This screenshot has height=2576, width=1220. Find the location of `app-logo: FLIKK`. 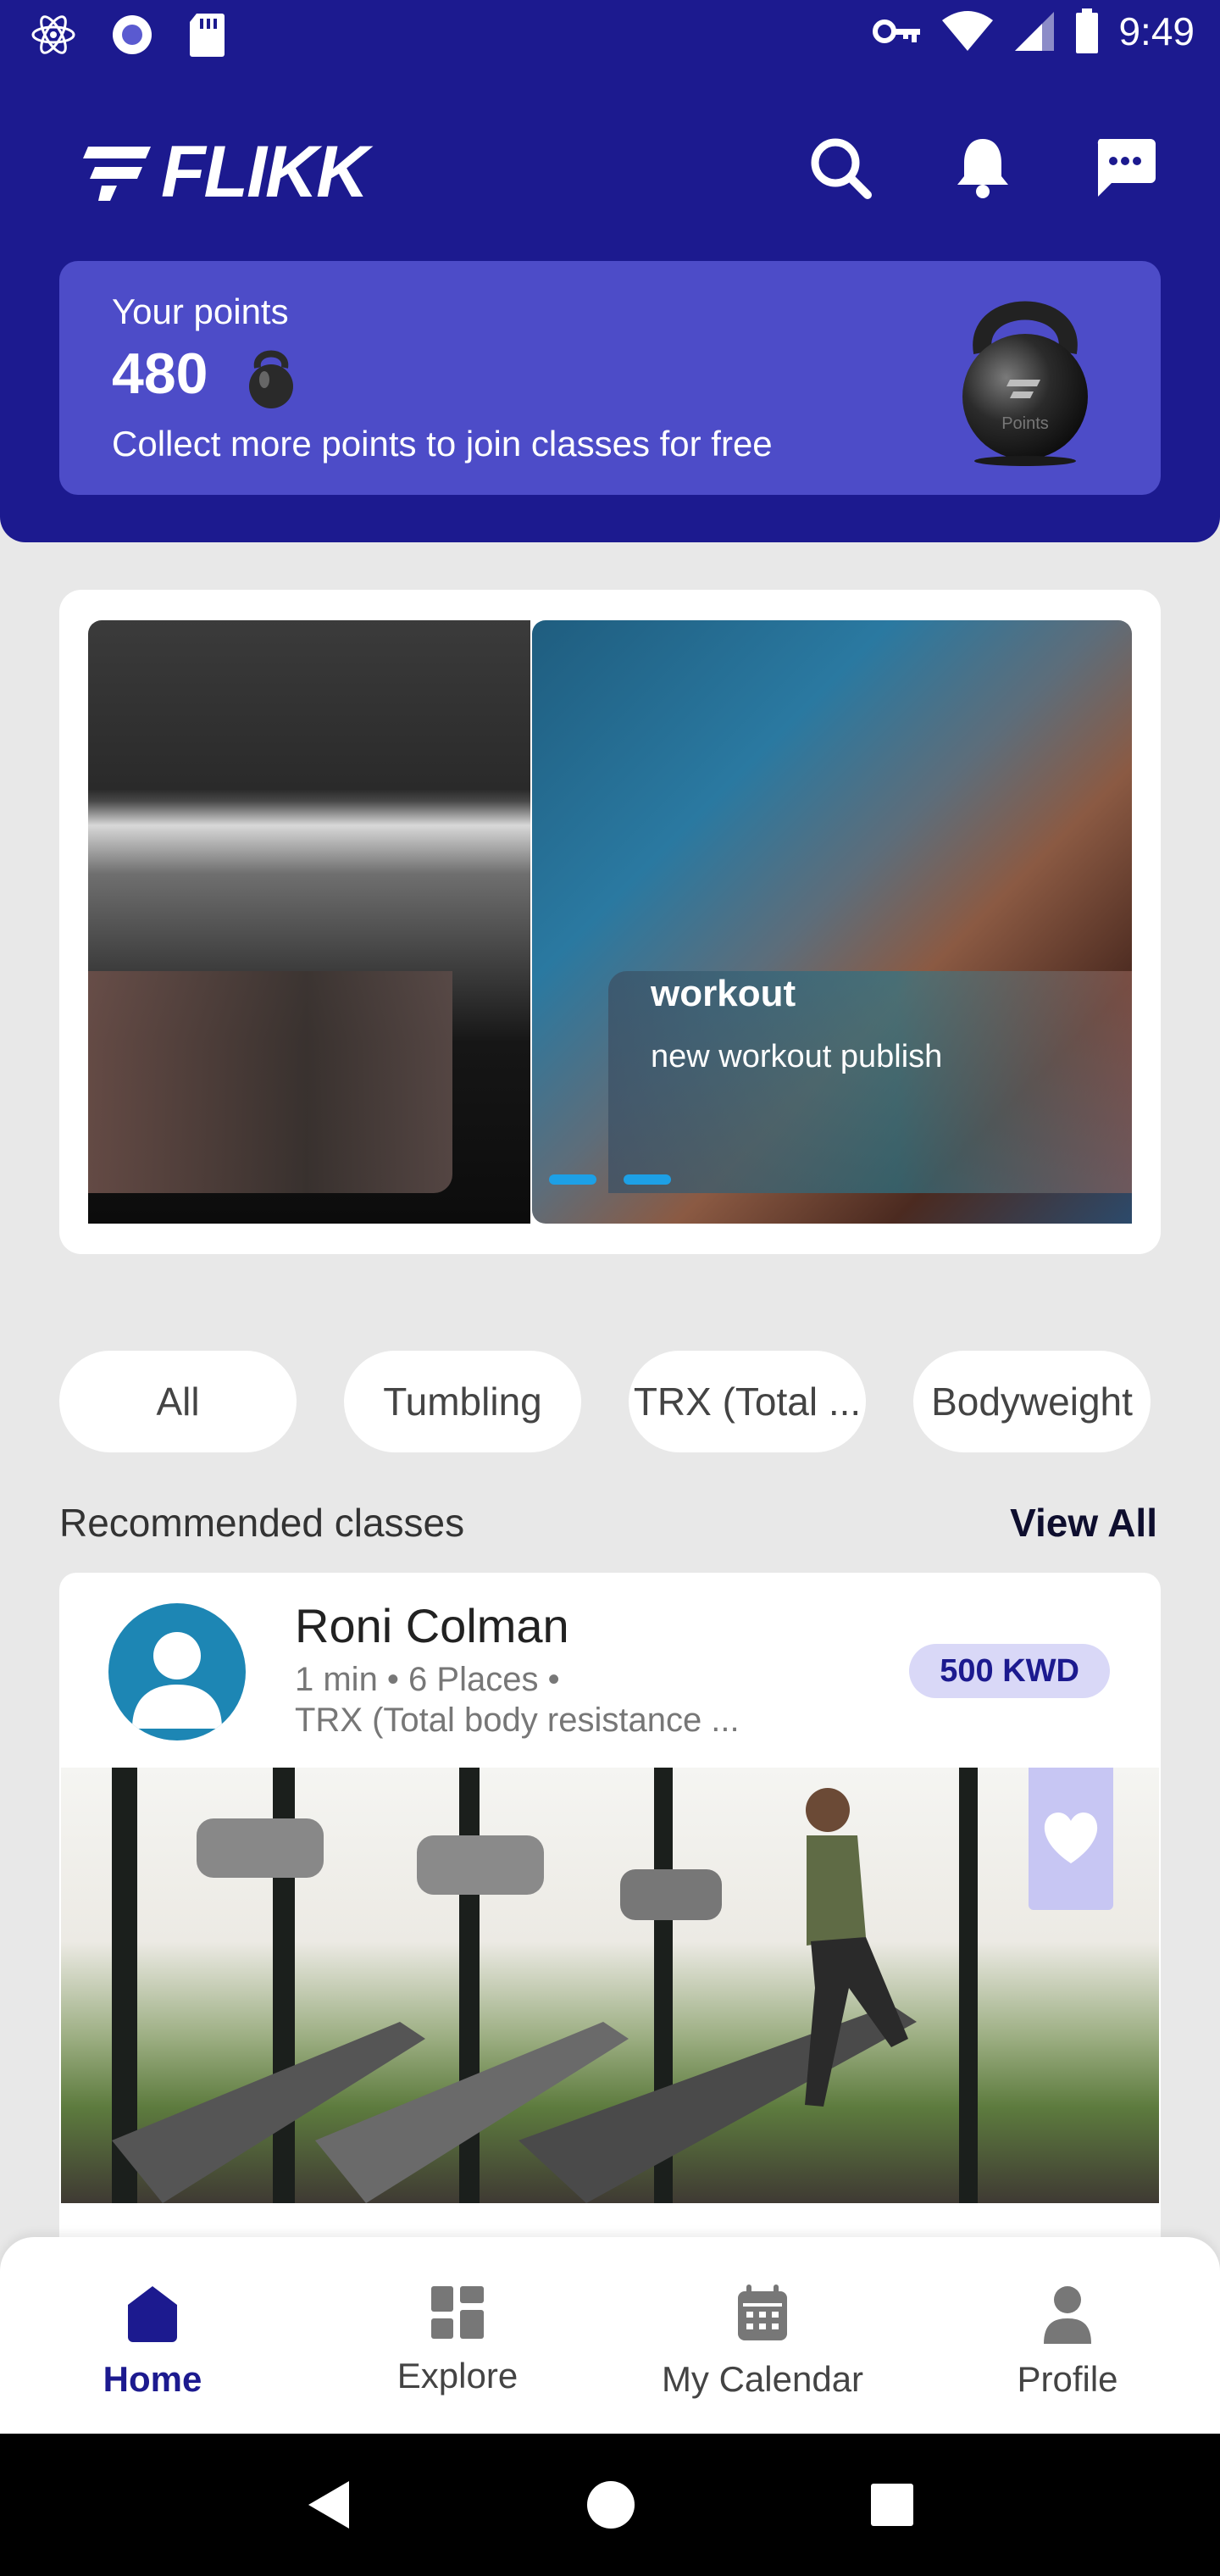

app-logo: FLIKK is located at coordinates (225, 172).